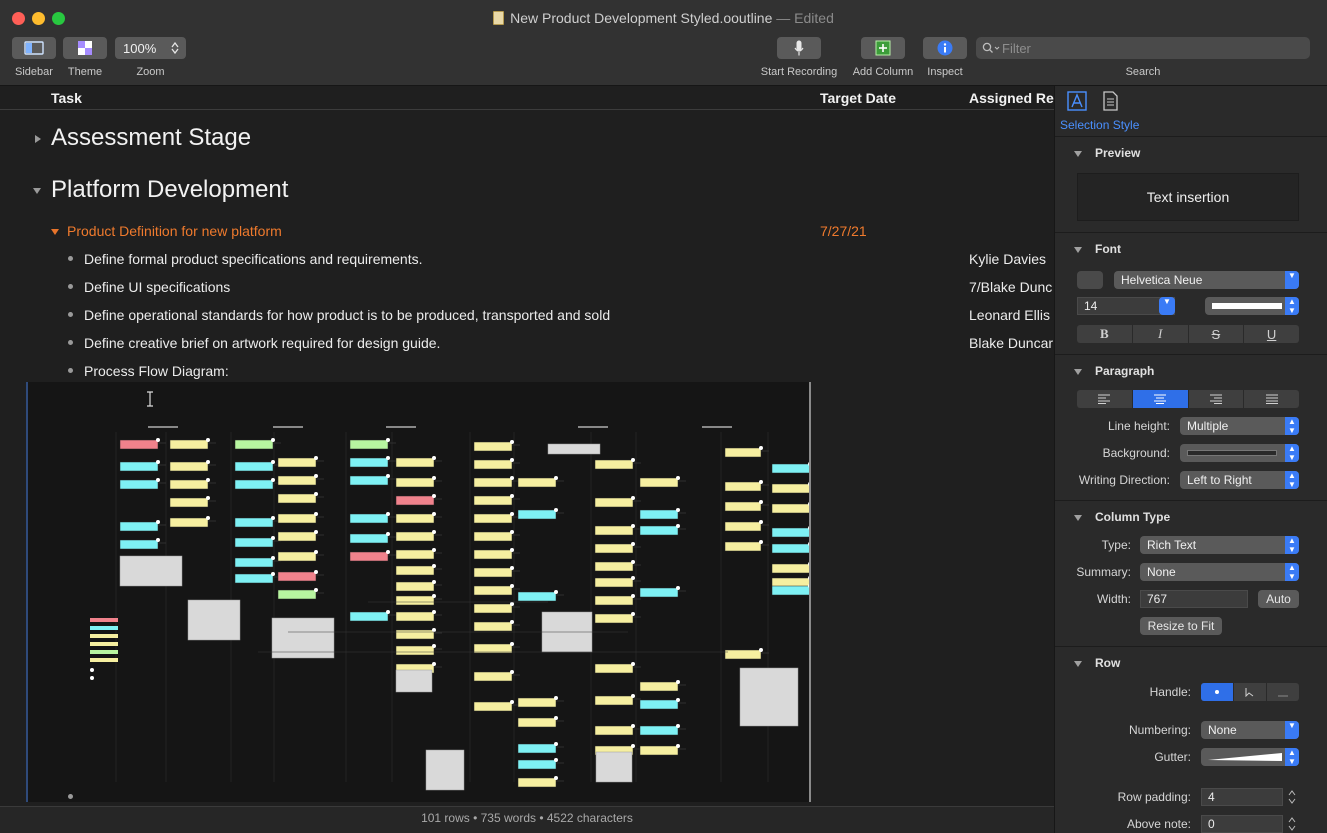 Image resolution: width=1327 pixels, height=833 pixels. Describe the element at coordinates (1219, 572) in the screenshot. I see `summary-popup: None ▲ ▼` at that location.